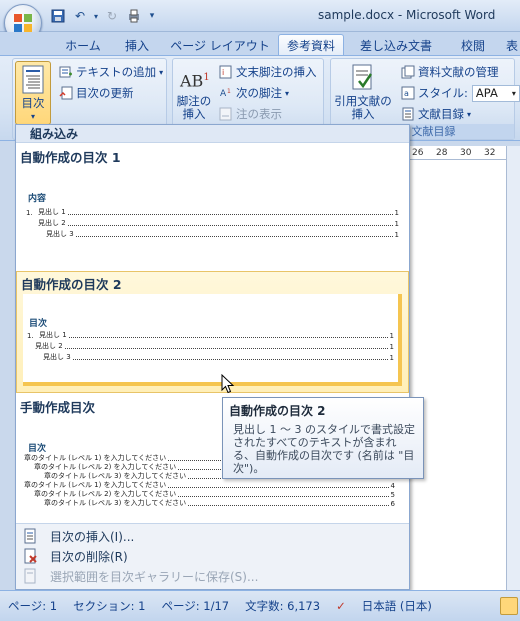 This screenshot has width=520, height=621. Describe the element at coordinates (228, 384) in the screenshot. I see `mouse-cursor-icon` at that location.